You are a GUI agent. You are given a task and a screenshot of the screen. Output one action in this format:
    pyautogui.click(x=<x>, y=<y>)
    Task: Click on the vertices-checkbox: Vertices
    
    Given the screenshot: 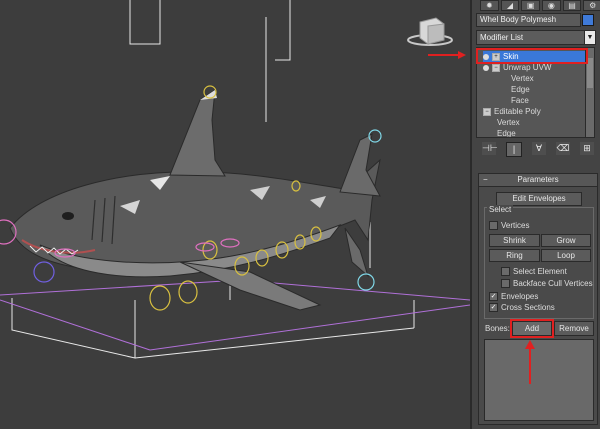 What is the action you would take?
    pyautogui.click(x=509, y=226)
    